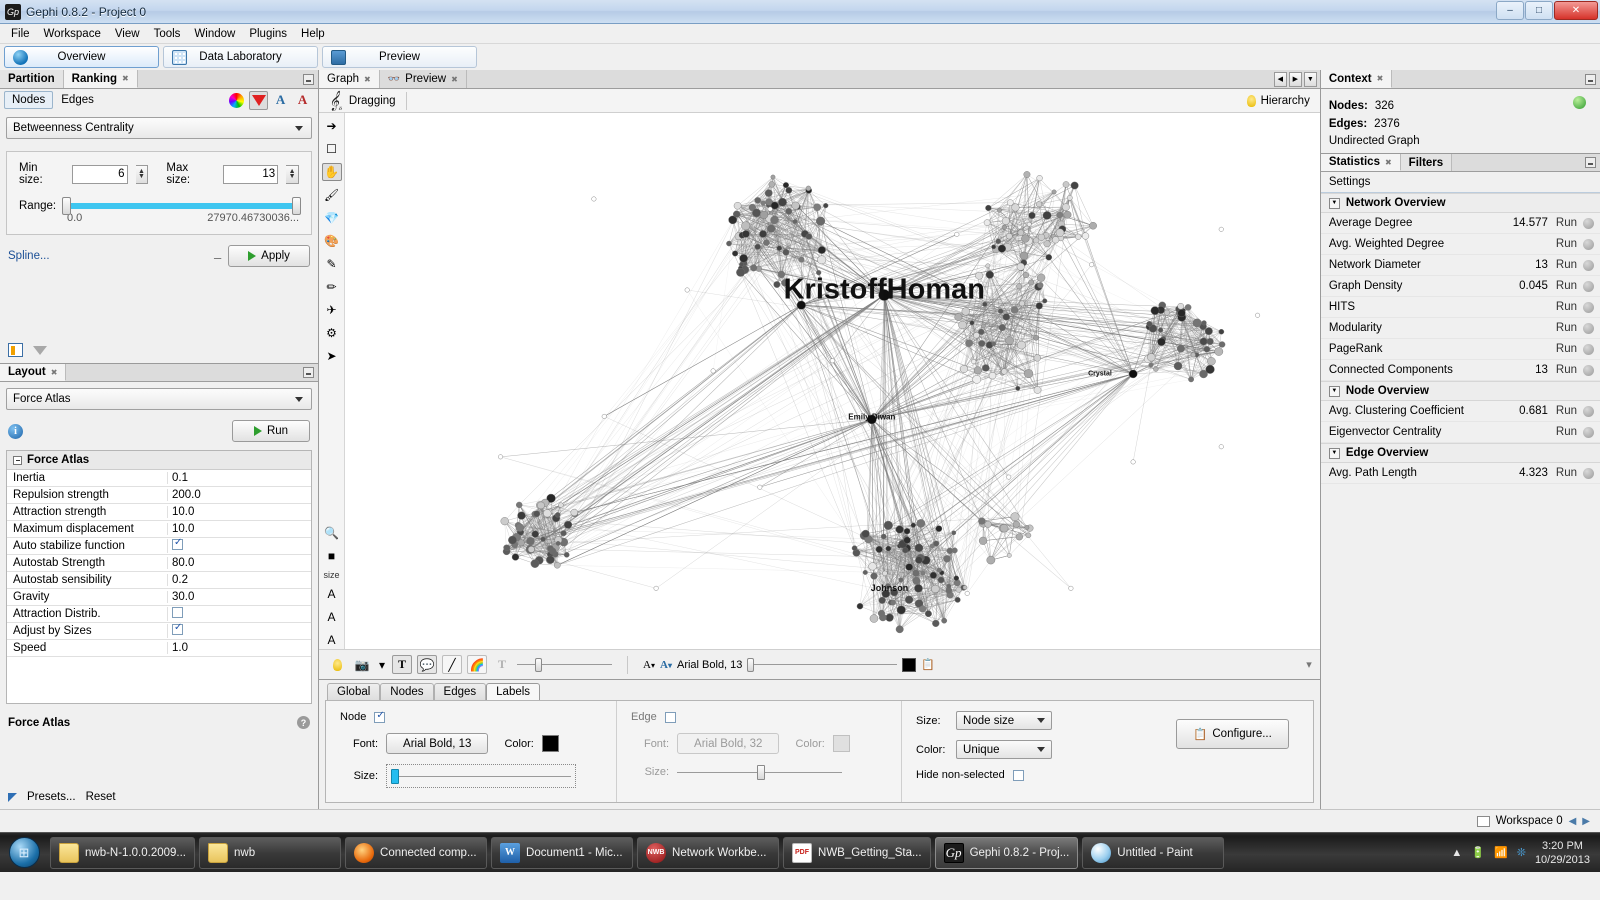 The height and width of the screenshot is (900, 1600). Describe the element at coordinates (332, 617) in the screenshot. I see `label-font-icon: A` at that location.